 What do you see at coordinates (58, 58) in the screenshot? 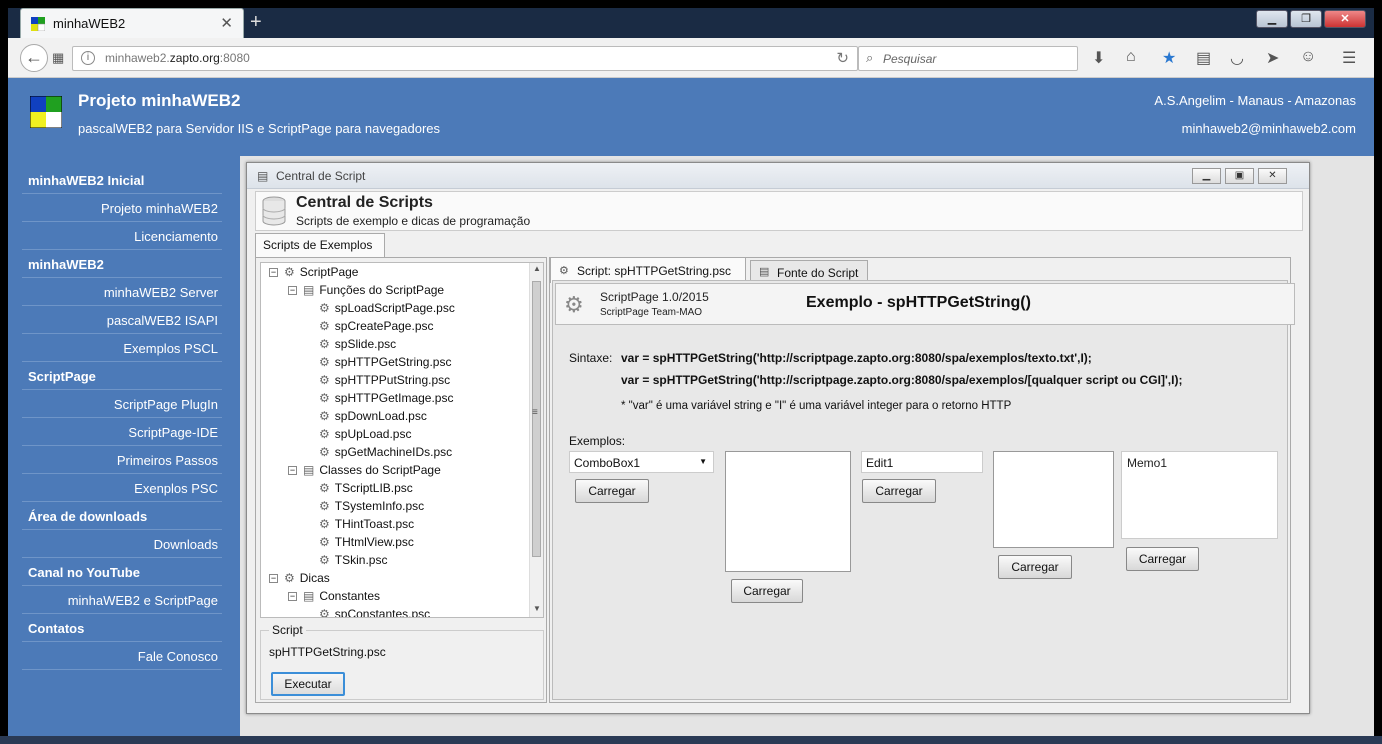
I see `history-icon: ▦` at bounding box center [58, 58].